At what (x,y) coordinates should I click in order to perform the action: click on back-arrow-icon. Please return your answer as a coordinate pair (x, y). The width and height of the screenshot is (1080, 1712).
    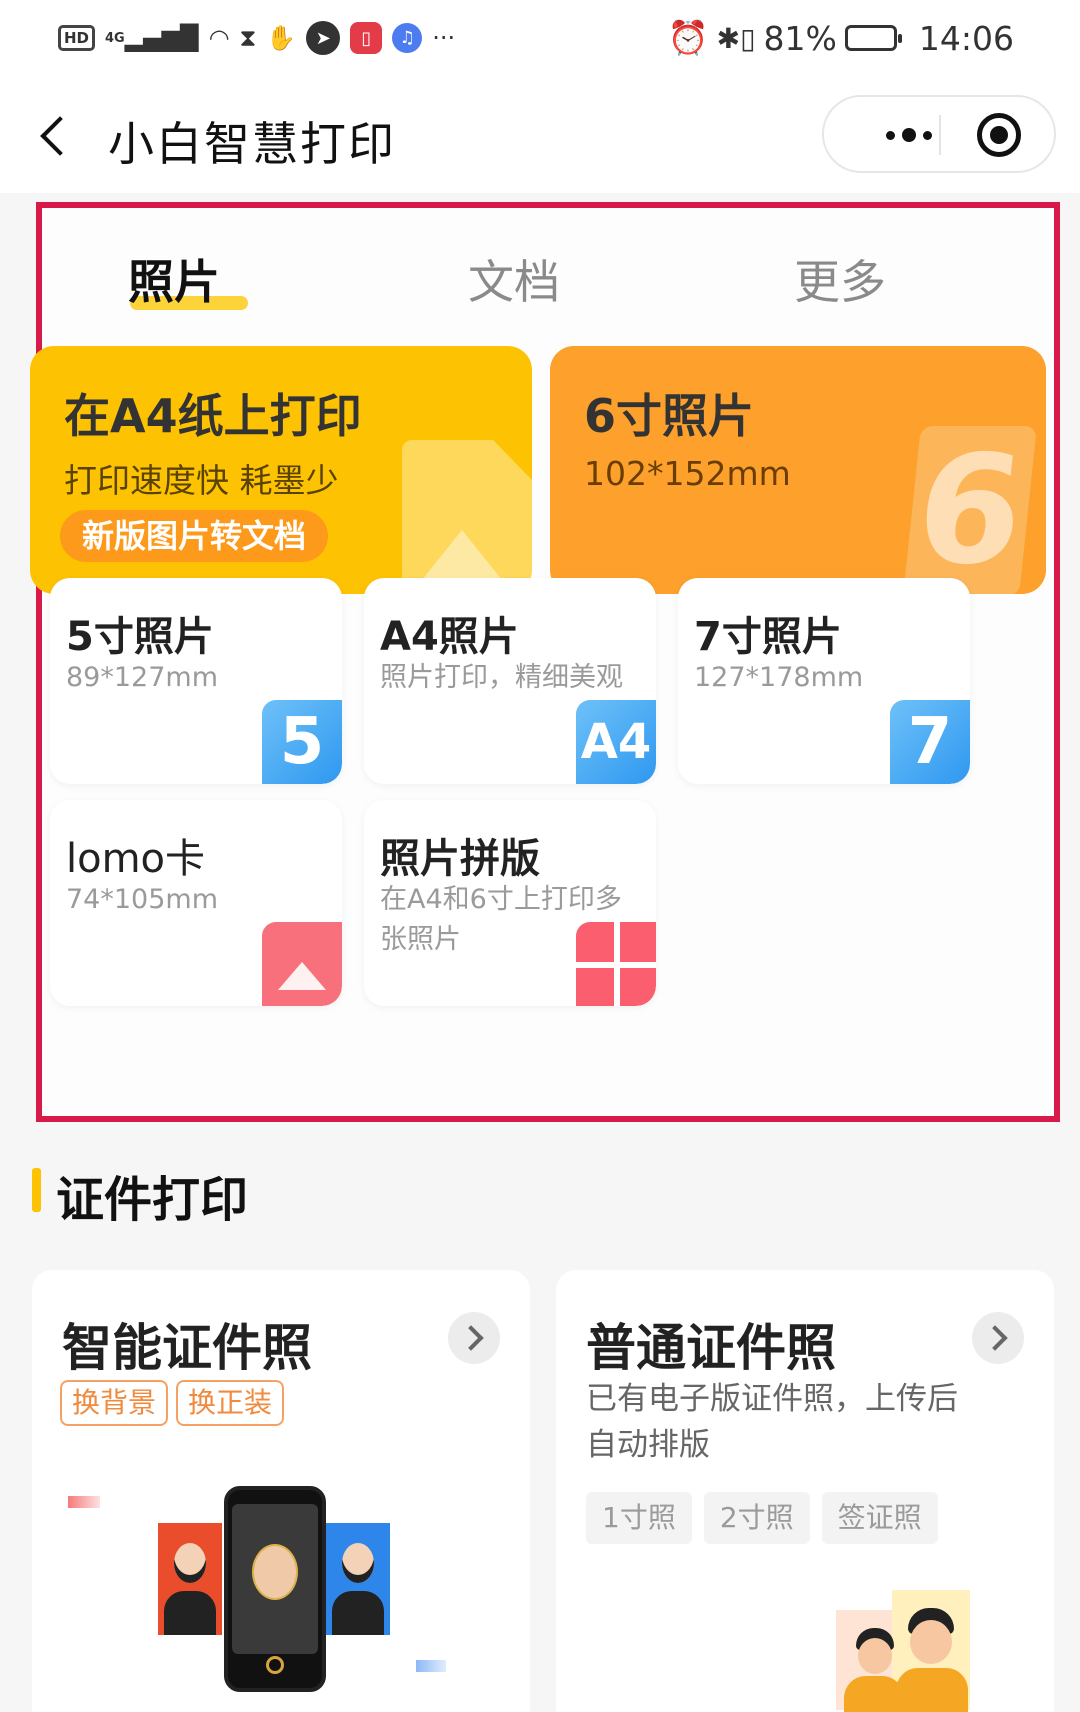
    Looking at the image, I should click on (57, 134).